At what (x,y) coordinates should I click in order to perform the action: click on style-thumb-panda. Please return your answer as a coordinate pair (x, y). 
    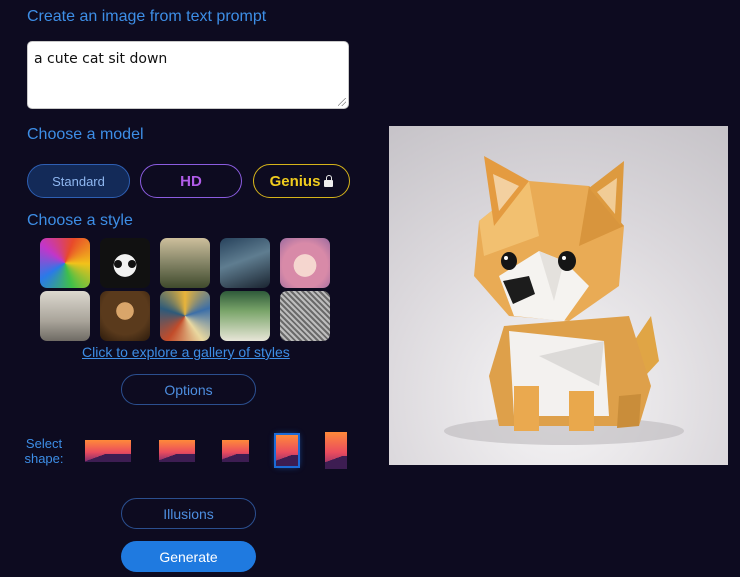
    Looking at the image, I should click on (125, 263).